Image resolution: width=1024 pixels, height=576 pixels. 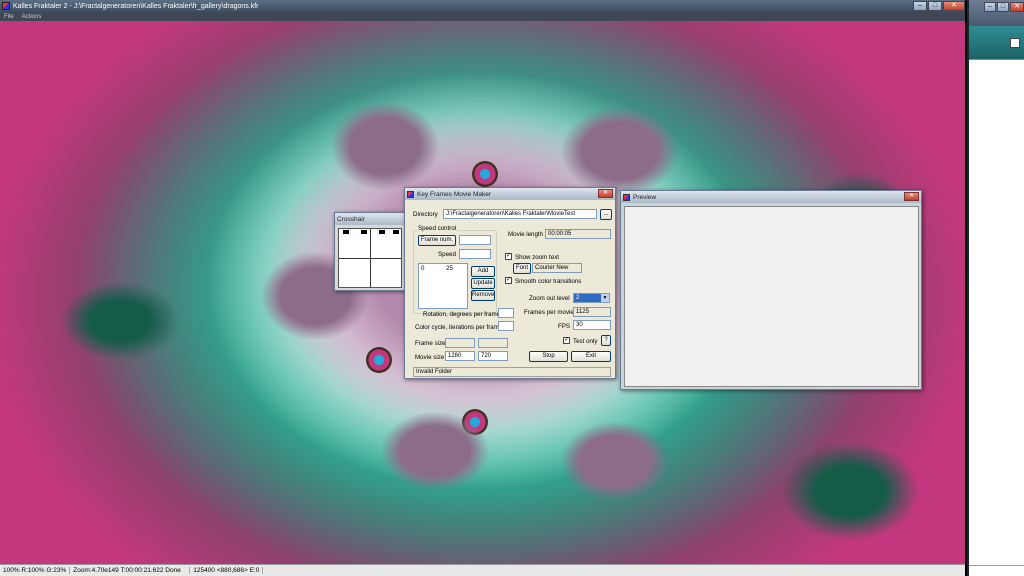 I want to click on show-zoom-text-checkbox: ✓, so click(x=508, y=256).